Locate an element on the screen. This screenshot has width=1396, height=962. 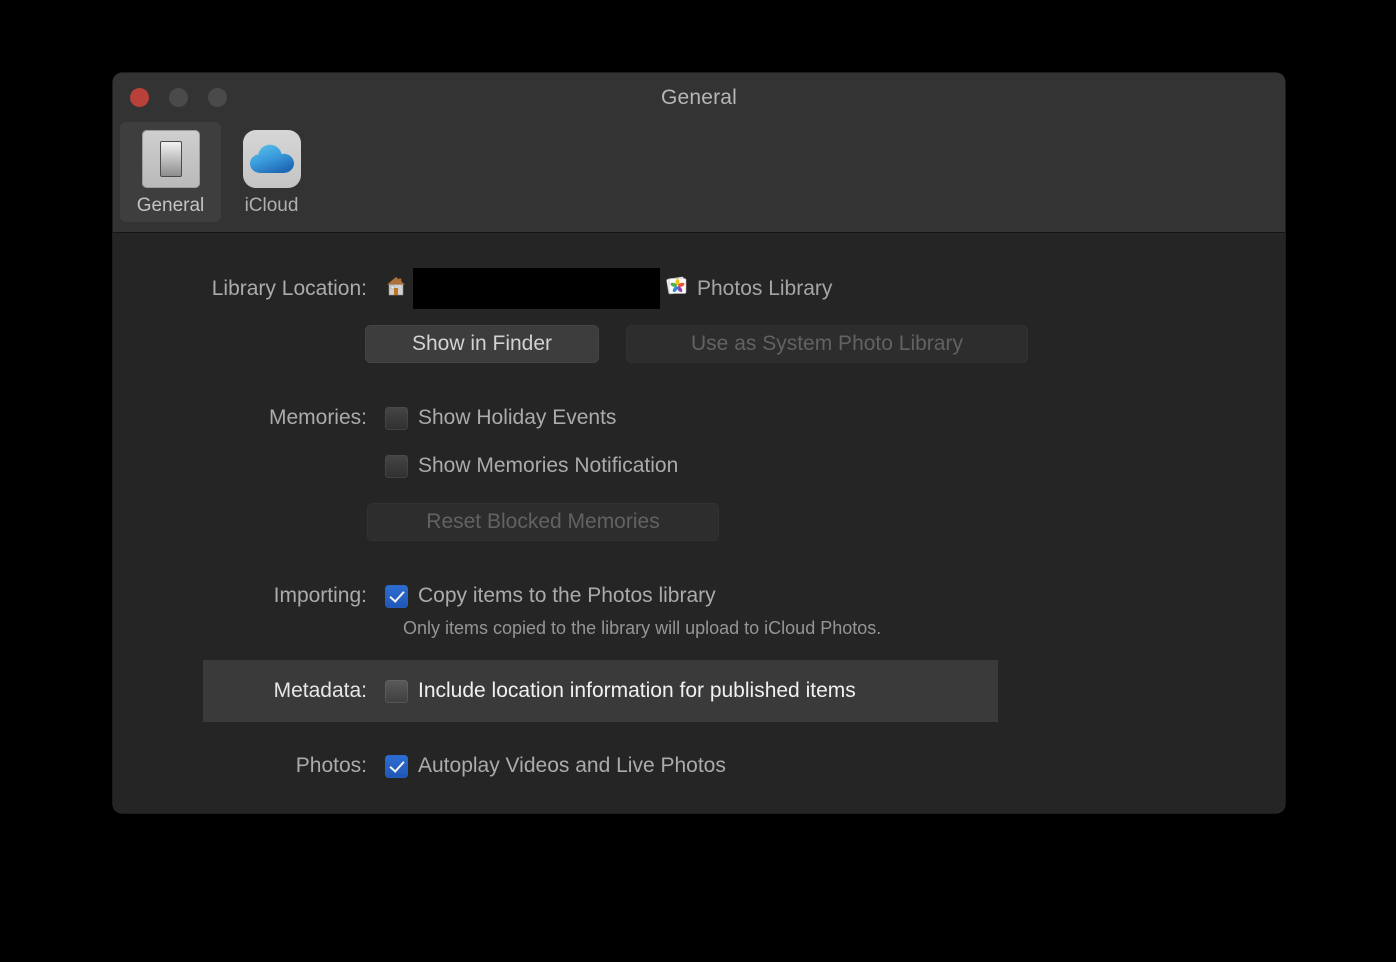
use-as-system-photo-library-button: Use as System Photo Library is located at coordinates (827, 344).